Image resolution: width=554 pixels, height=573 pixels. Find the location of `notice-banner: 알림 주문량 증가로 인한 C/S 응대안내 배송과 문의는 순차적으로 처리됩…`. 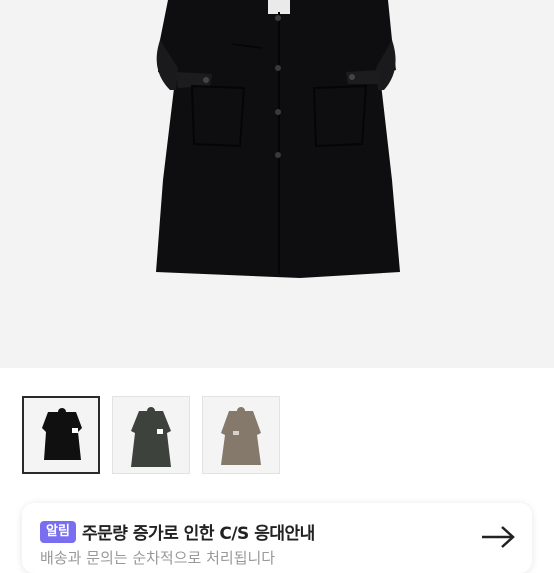

notice-banner: 알림 주문량 증가로 인한 C/S 응대안내 배송과 문의는 순차적으로 처리됩… is located at coordinates (277, 538).